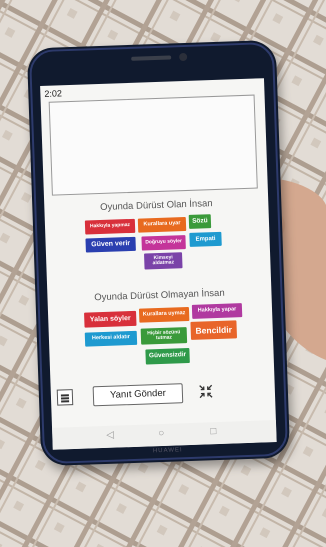  I want to click on honest-tag: Kimseyi aldatmaz, so click(163, 261).